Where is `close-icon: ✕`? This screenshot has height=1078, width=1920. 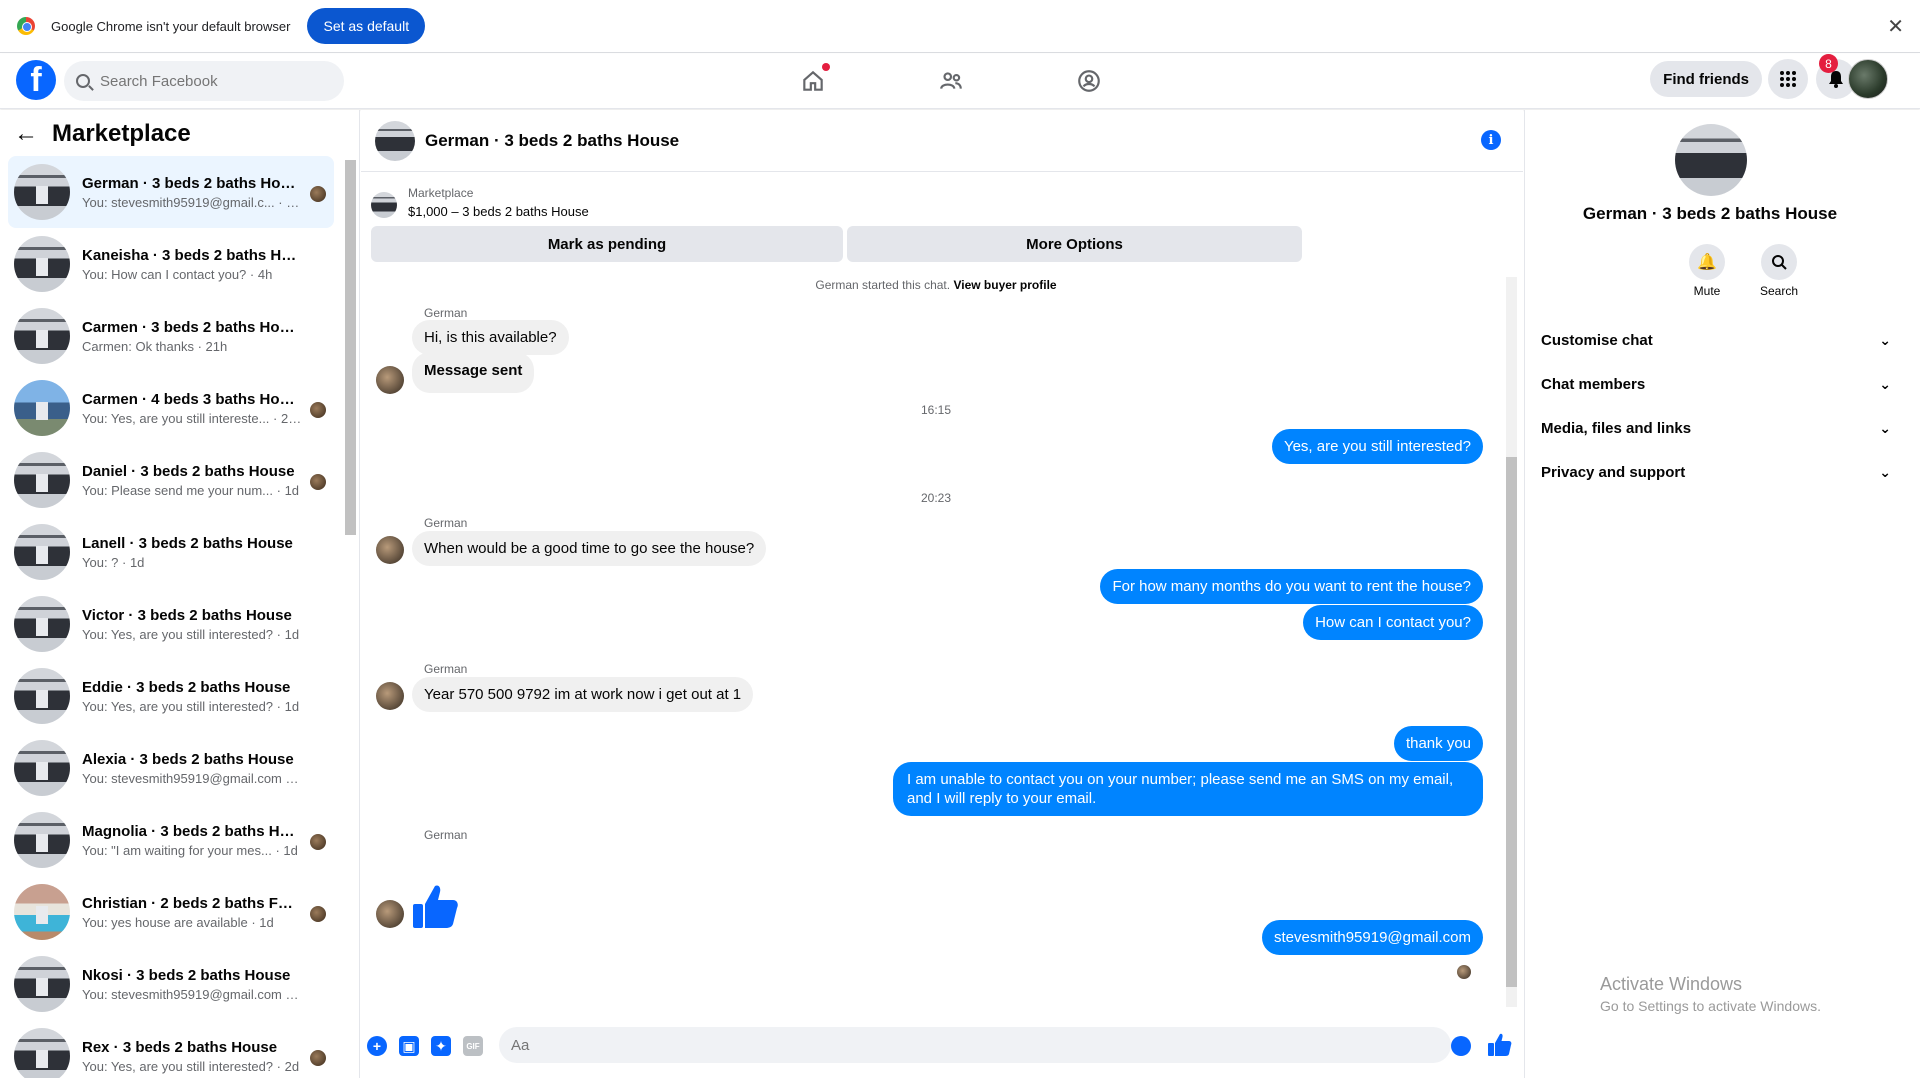
close-icon: ✕ is located at coordinates (1895, 26).